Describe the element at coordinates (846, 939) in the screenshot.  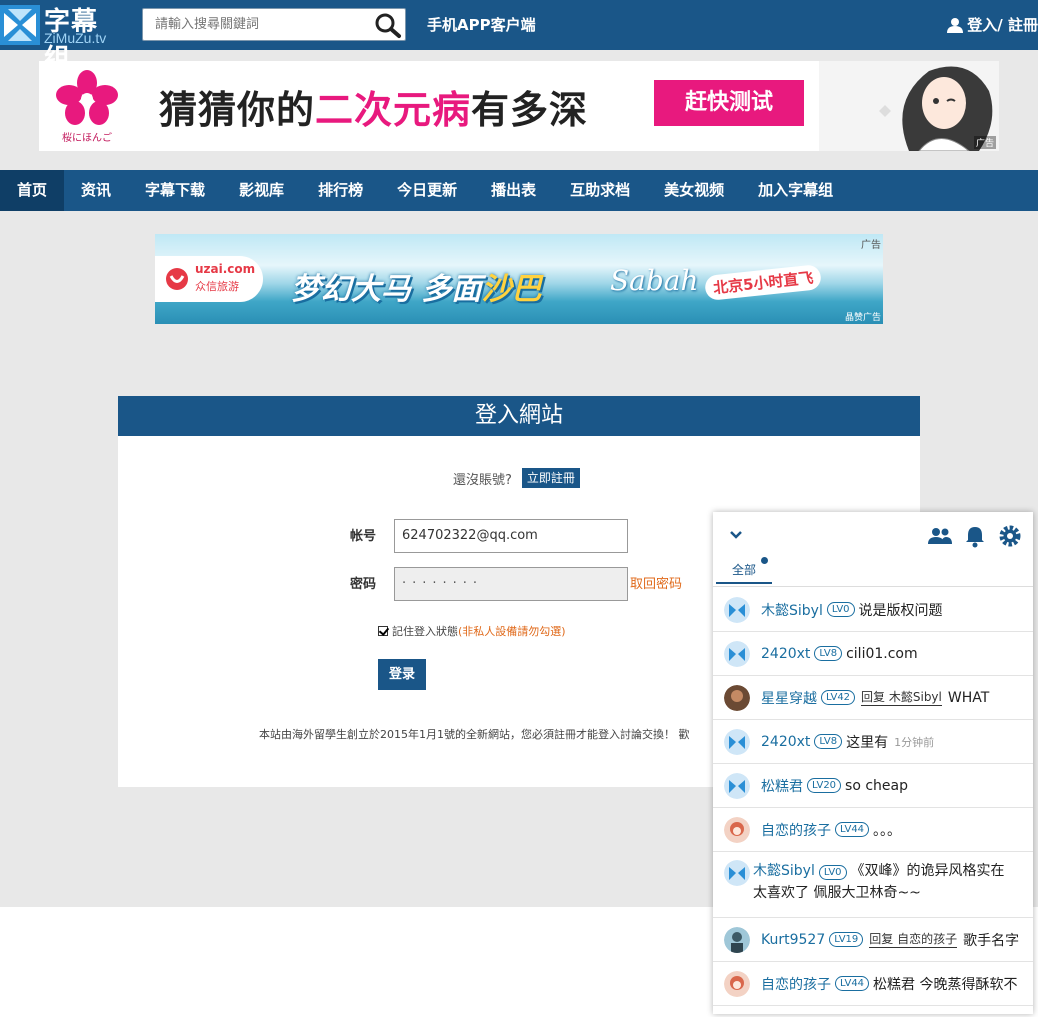
I see `level-badge: LV19` at that location.